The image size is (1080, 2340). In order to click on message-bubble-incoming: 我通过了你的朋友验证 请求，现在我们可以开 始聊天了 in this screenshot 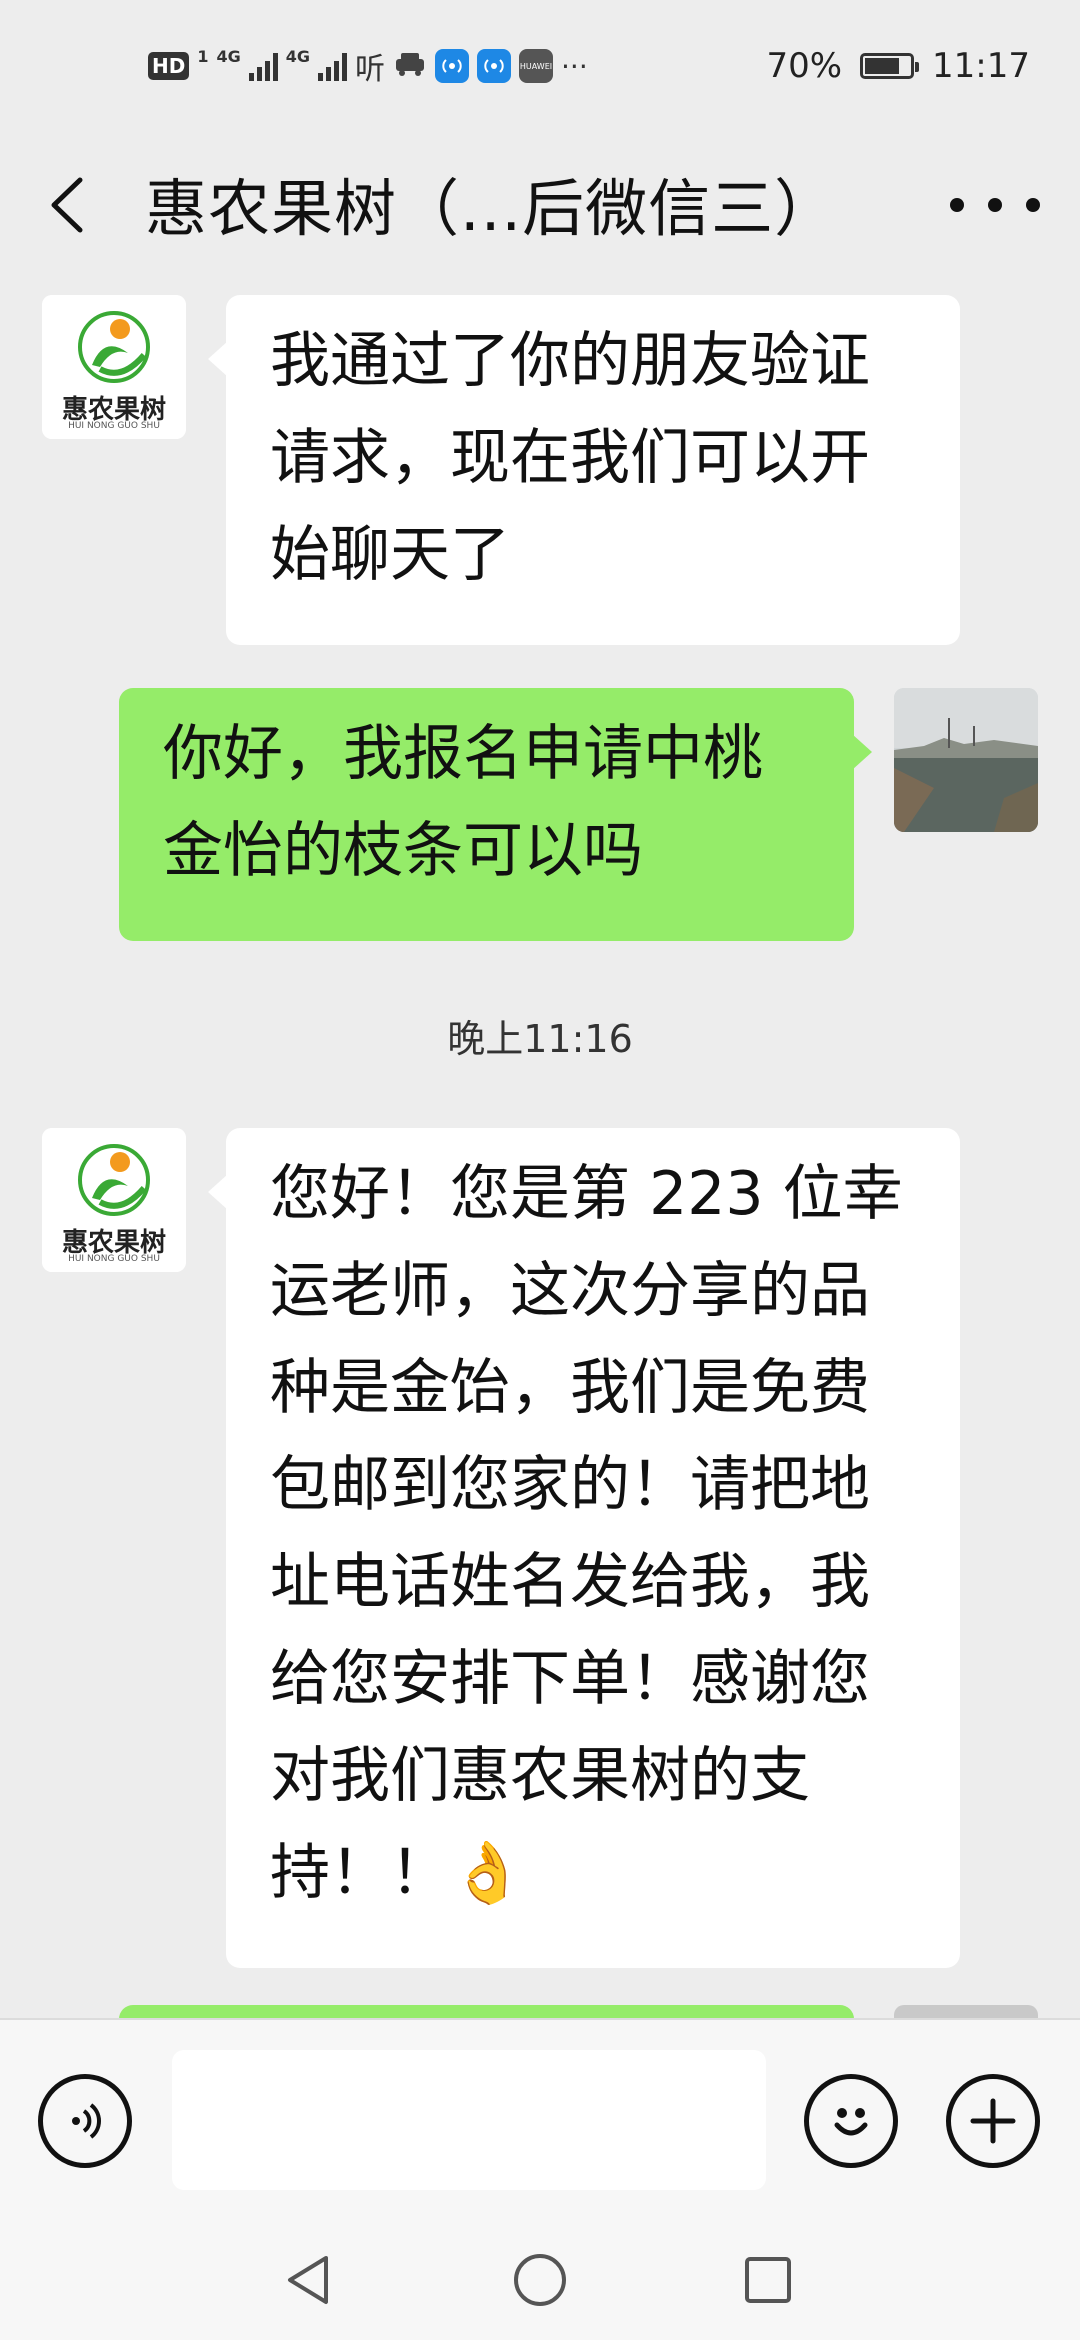, I will do `click(584, 470)`.